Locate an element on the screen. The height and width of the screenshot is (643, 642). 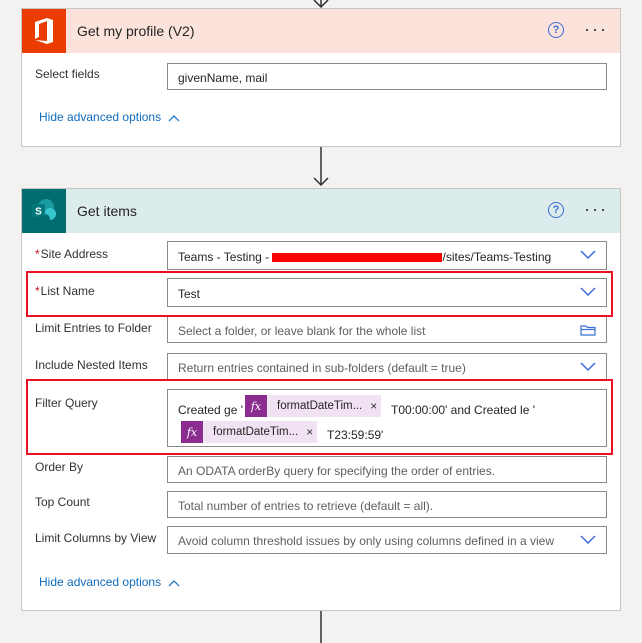
folder-icon is located at coordinates (588, 330).